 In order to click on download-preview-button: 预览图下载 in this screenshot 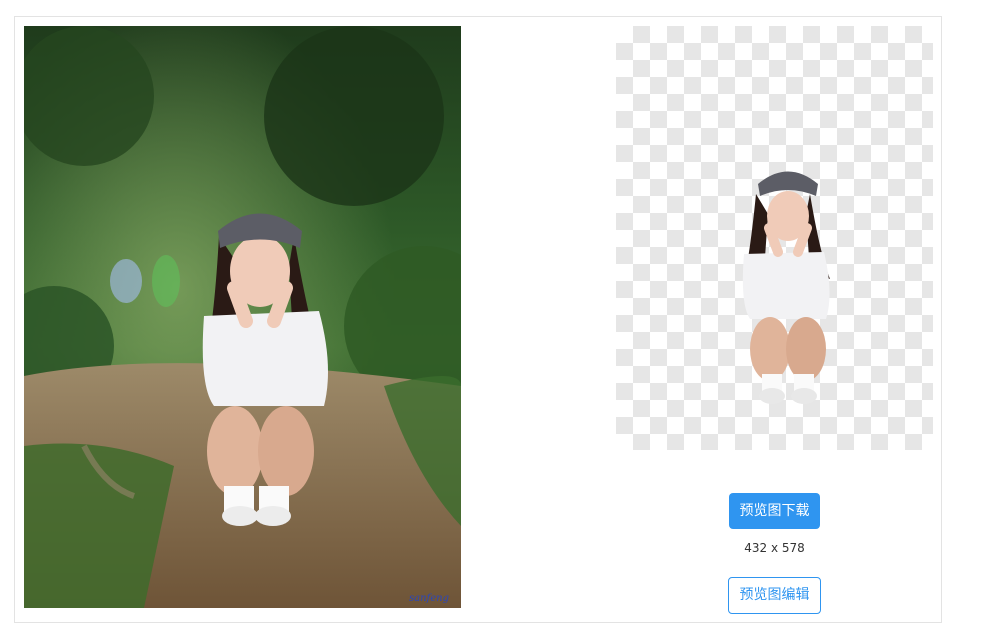, I will do `click(774, 511)`.